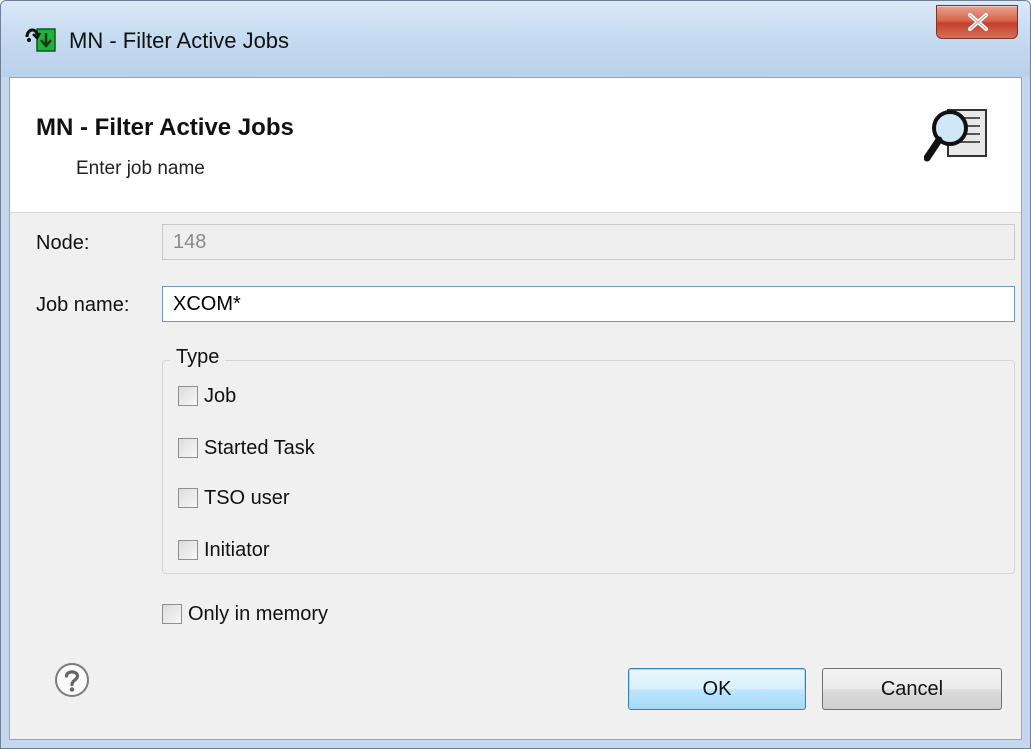  I want to click on checkbox-label: Initiator, so click(237, 549).